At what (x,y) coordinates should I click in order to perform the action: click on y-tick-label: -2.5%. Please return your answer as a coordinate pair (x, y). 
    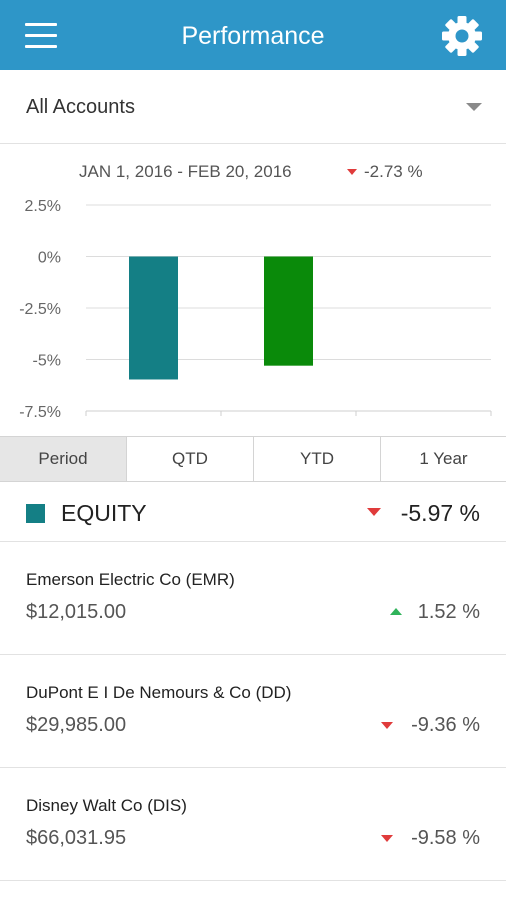
    Looking at the image, I should click on (40, 309).